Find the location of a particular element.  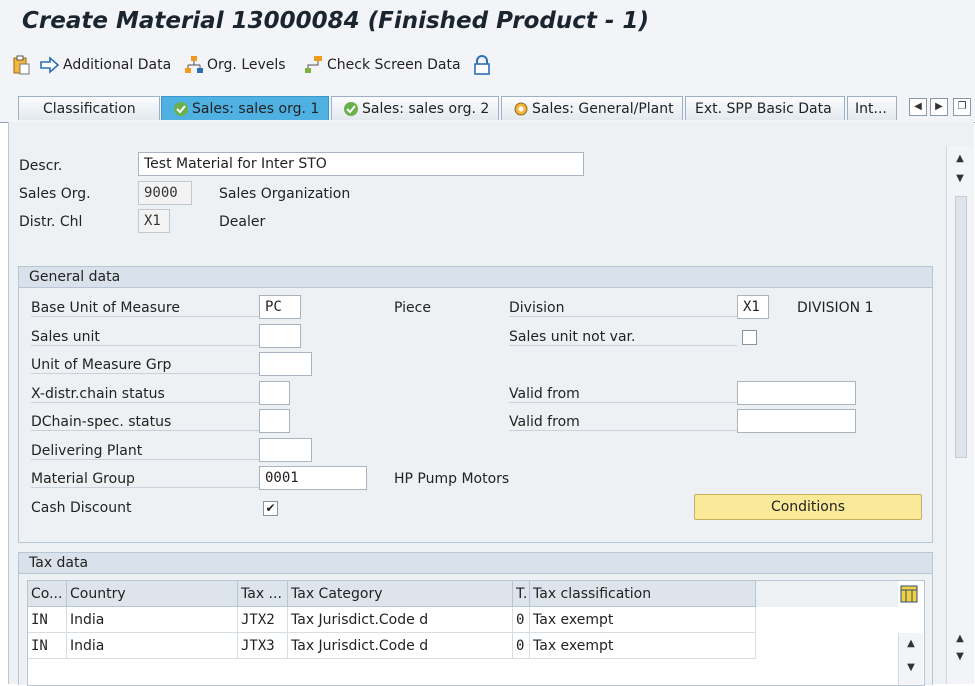

tab-label: Sales: General/Plant is located at coordinates (603, 108).